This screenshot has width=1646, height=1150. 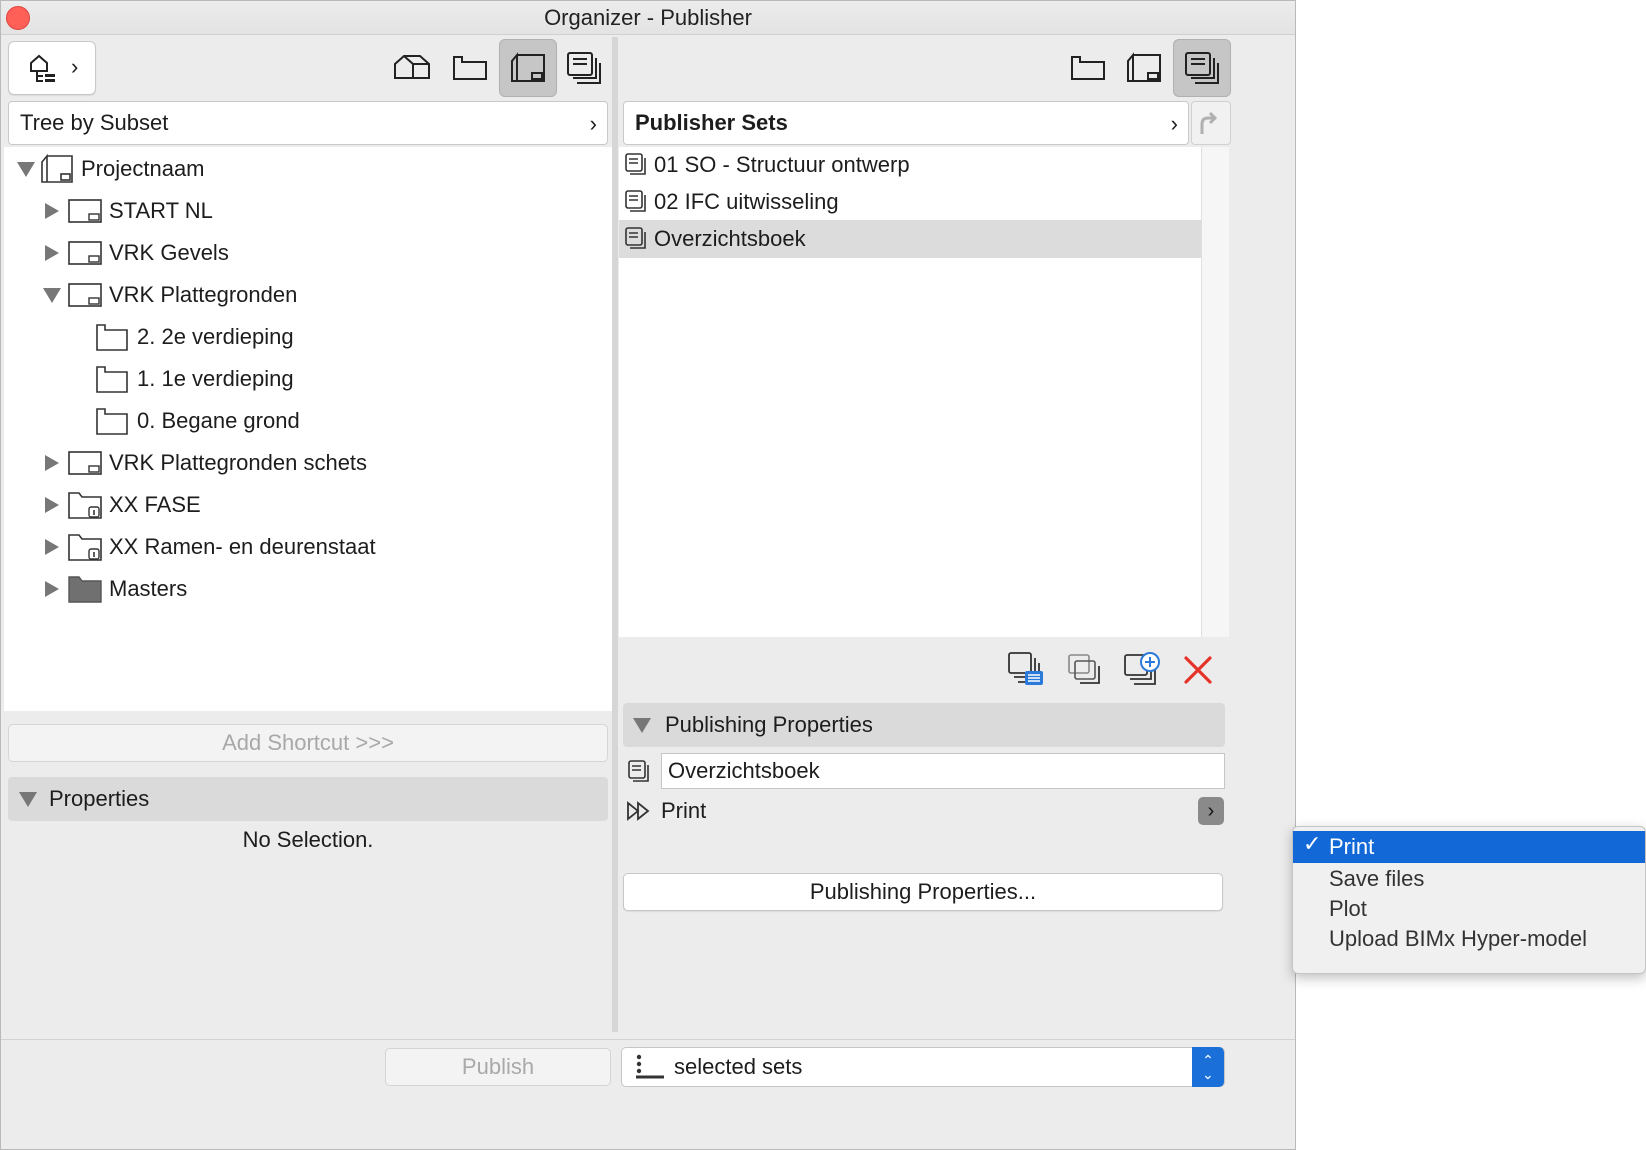 What do you see at coordinates (85, 589) in the screenshot?
I see `masters-folder-icon` at bounding box center [85, 589].